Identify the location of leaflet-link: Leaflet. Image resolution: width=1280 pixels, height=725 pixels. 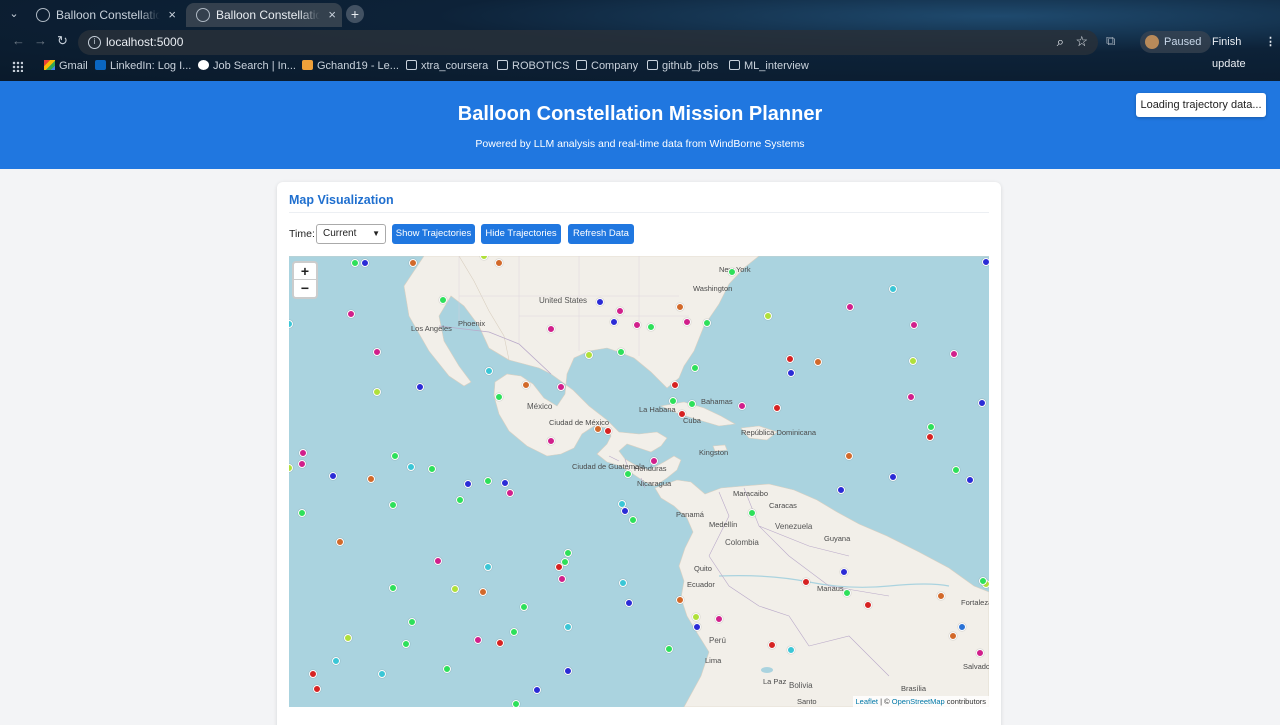
(867, 701).